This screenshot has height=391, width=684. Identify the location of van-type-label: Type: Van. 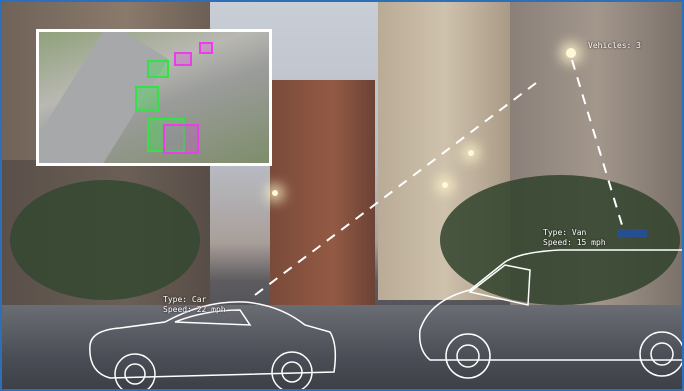
(565, 232).